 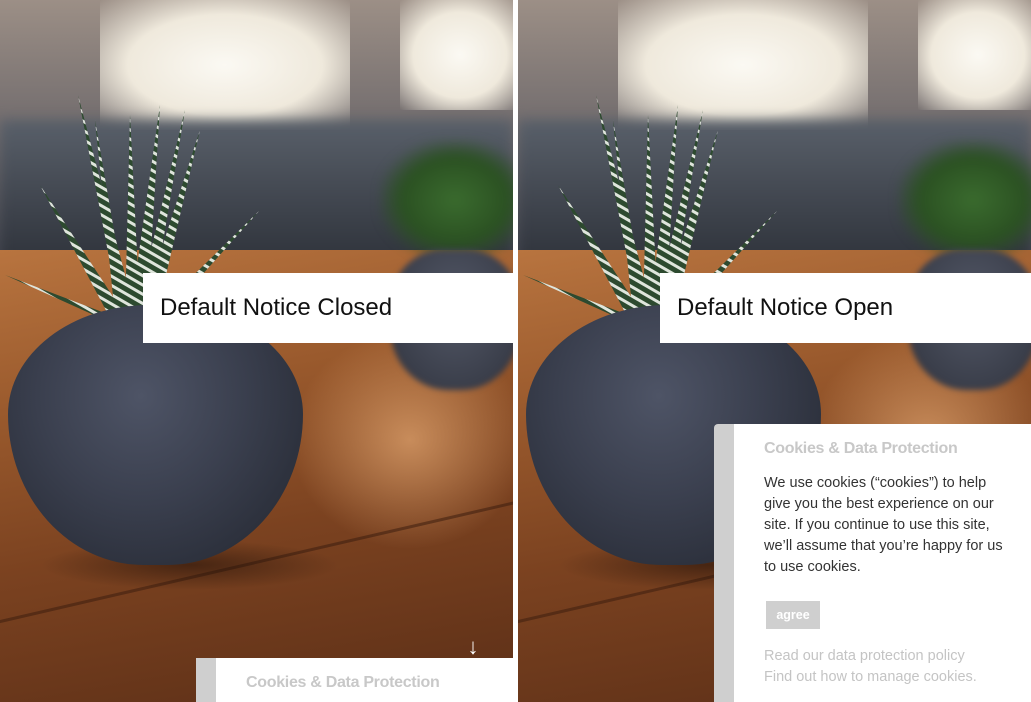 I want to click on agree-button: agree, so click(x=793, y=615).